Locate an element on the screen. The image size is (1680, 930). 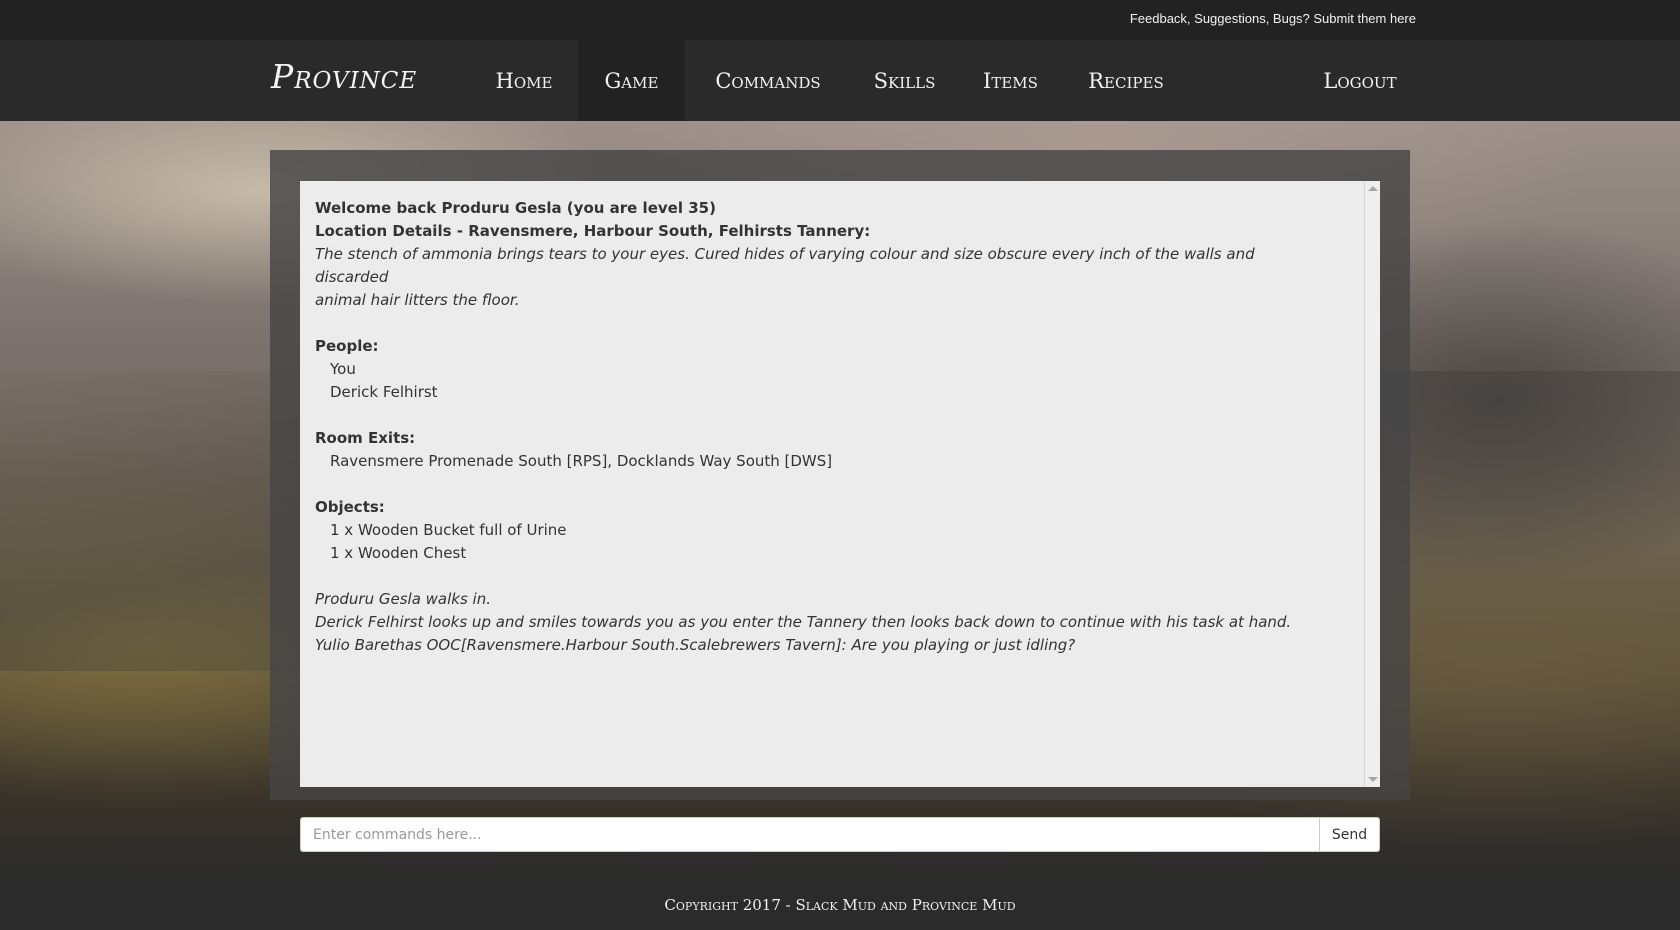
output-scrollbar is located at coordinates (1372, 484).